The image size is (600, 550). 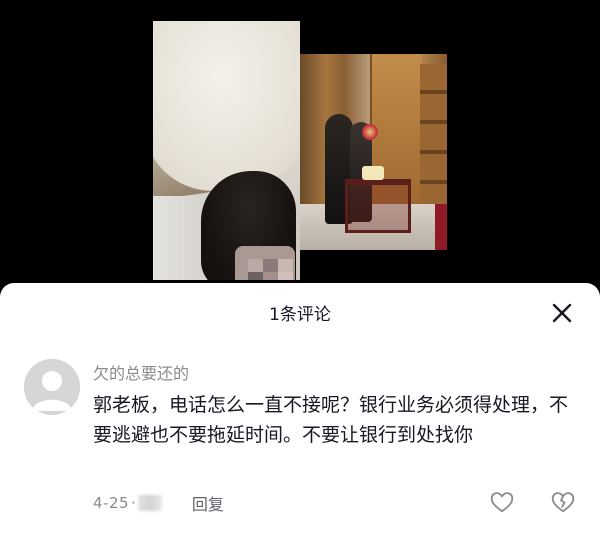 I want to click on default-avatar-icon, so click(x=52, y=387).